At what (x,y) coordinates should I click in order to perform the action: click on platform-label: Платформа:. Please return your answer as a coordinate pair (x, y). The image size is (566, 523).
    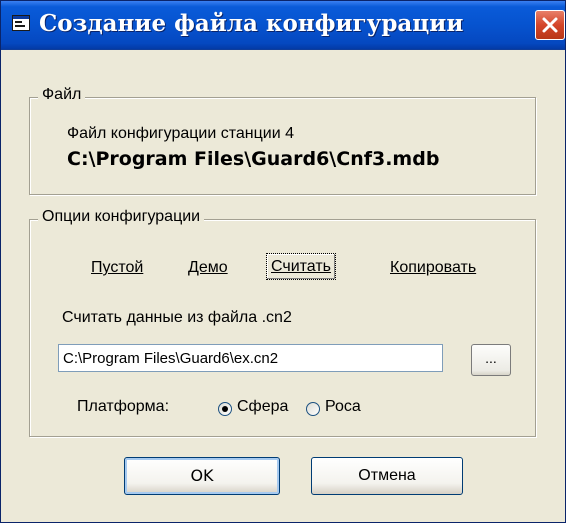
    Looking at the image, I should click on (123, 406).